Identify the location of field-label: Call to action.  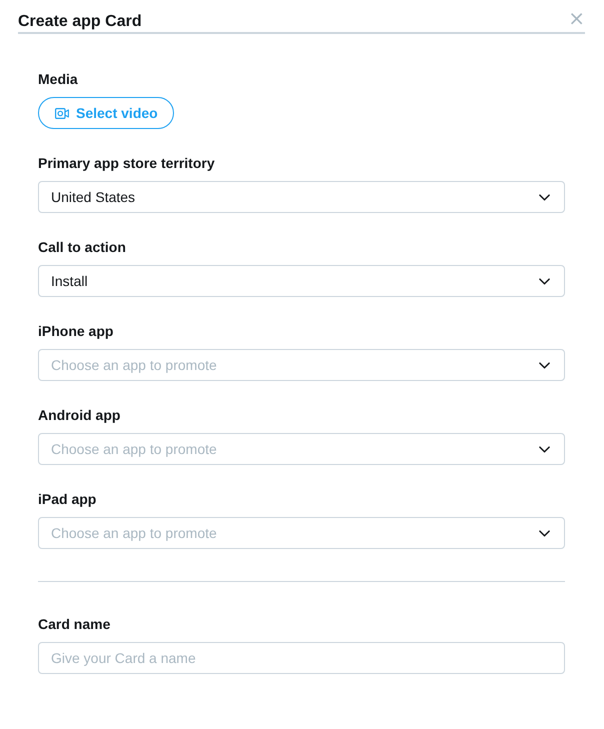
(82, 247).